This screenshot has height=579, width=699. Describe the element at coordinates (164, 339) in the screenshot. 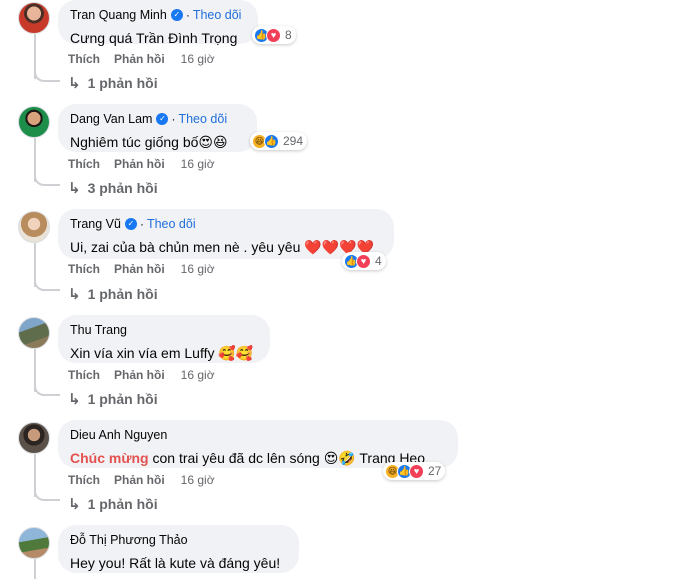

I see `comment-bubble: Thu Trang Xin vía xin vía em Luffy 🥰🥰` at that location.